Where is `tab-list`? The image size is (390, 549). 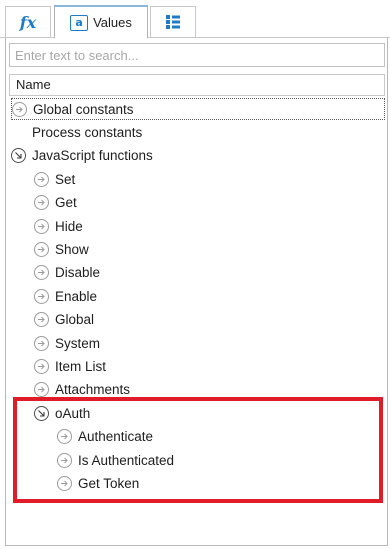 tab-list is located at coordinates (173, 21).